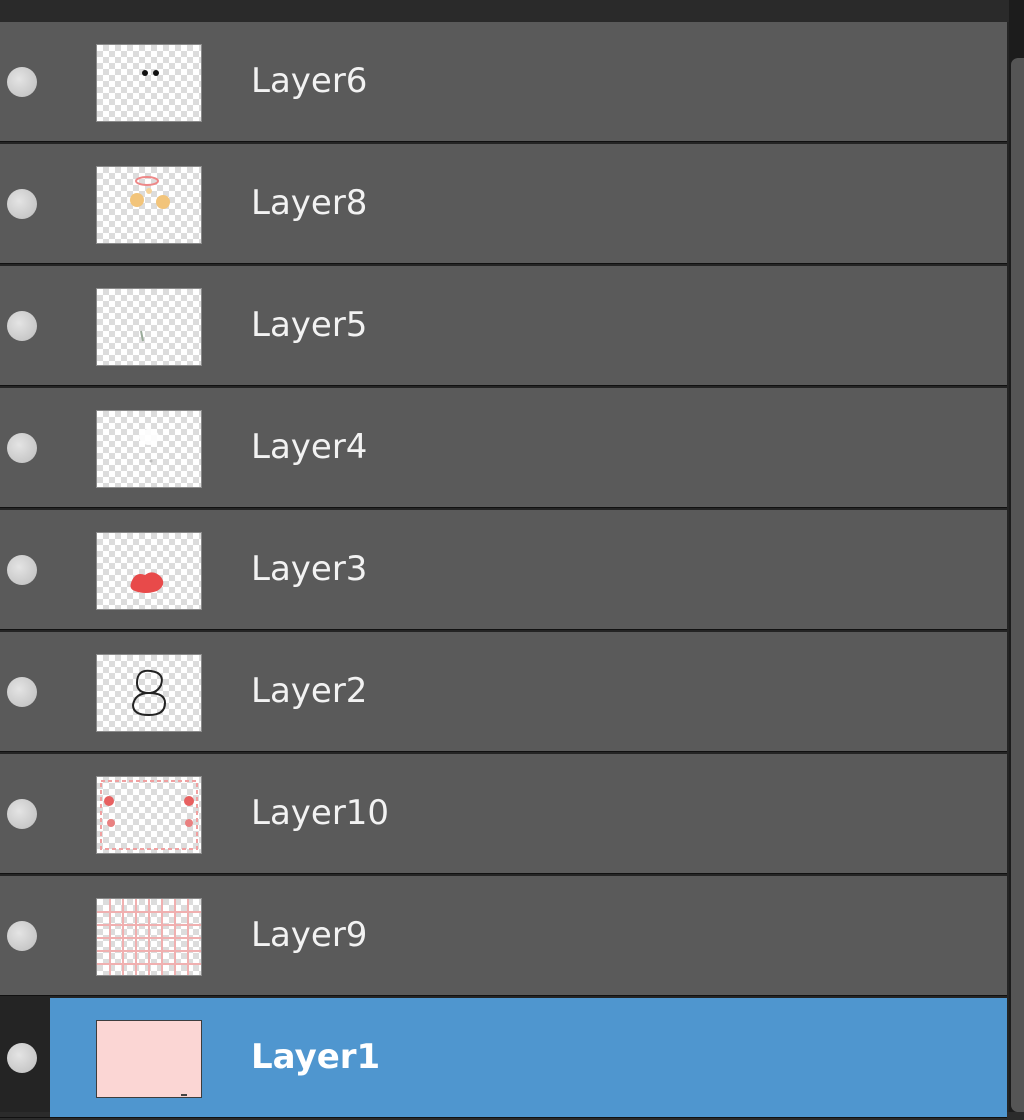 This screenshot has width=1024, height=1120. Describe the element at coordinates (503, 814) in the screenshot. I see `layer-row-layer10: Layer10` at that location.